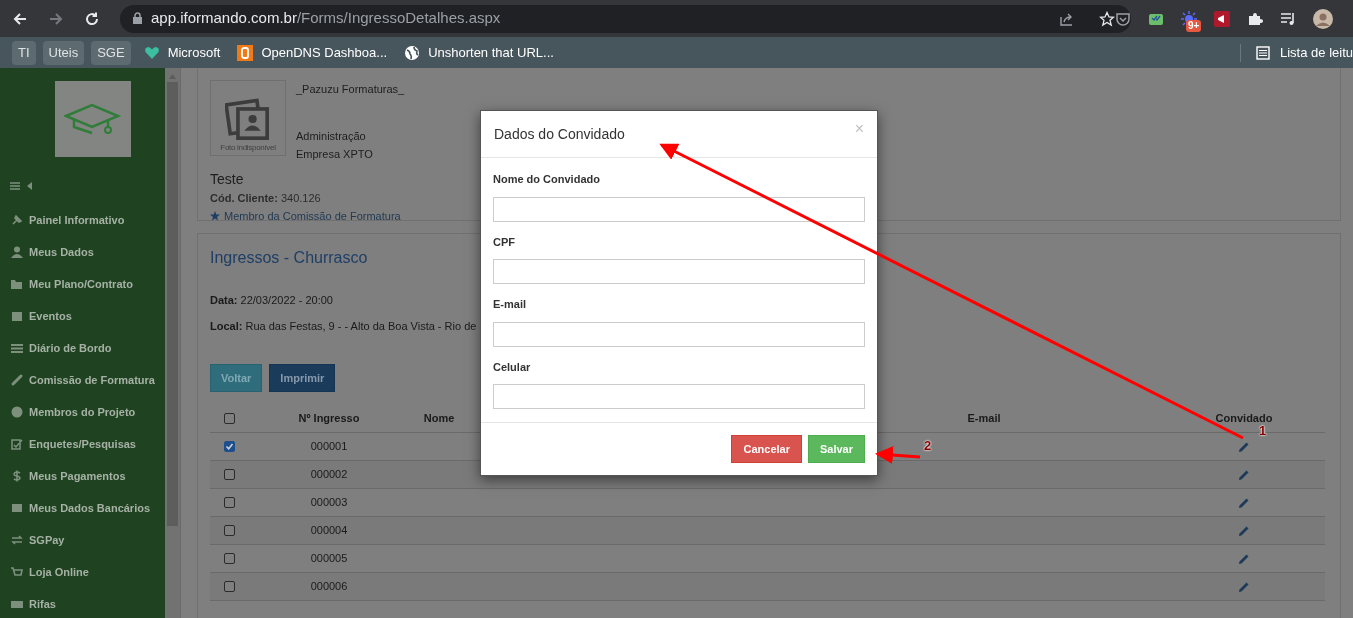 This screenshot has height=618, width=1353. I want to click on event-location: Local: Rua das Festas, 9 - - Alto da Boa Vista - Rio de, so click(343, 326).